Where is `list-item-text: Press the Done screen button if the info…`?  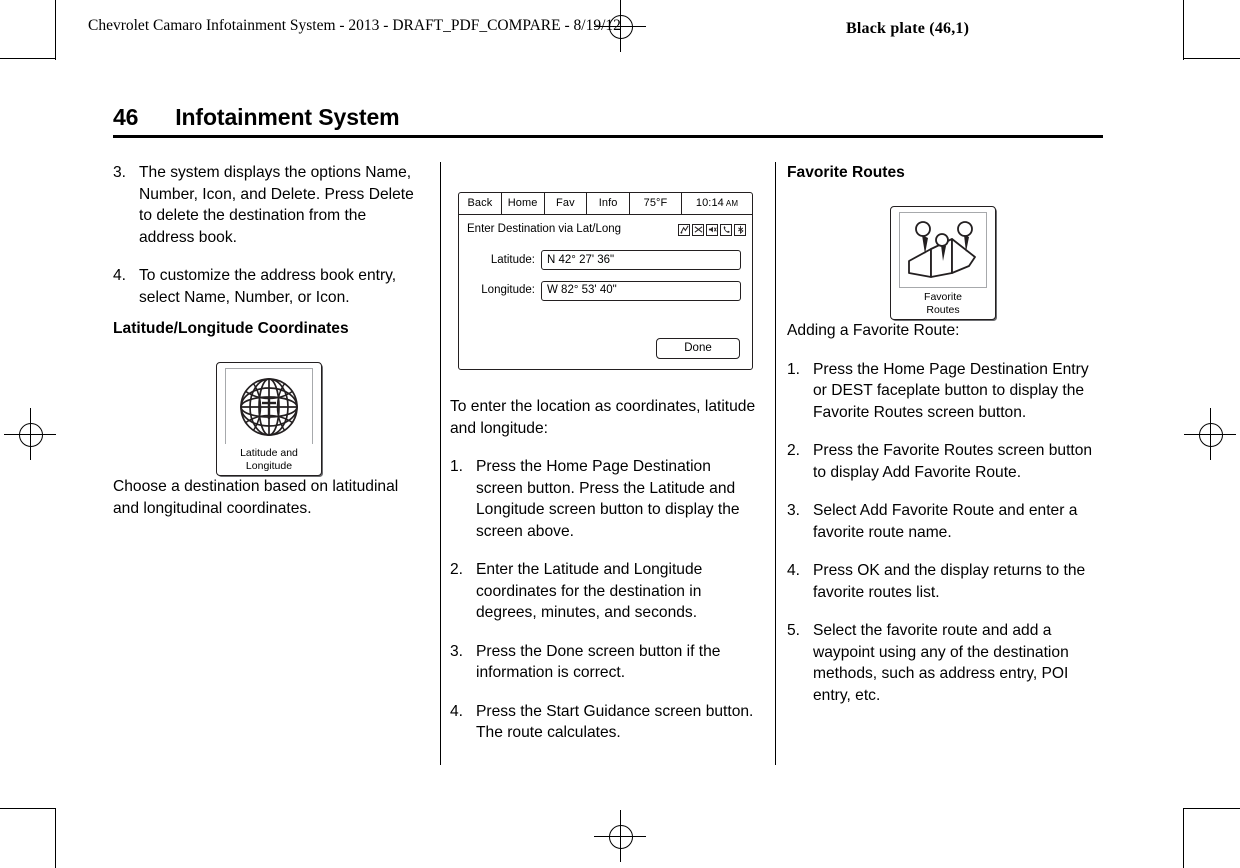 list-item-text: Press the Done screen button if the info… is located at coordinates (598, 662).